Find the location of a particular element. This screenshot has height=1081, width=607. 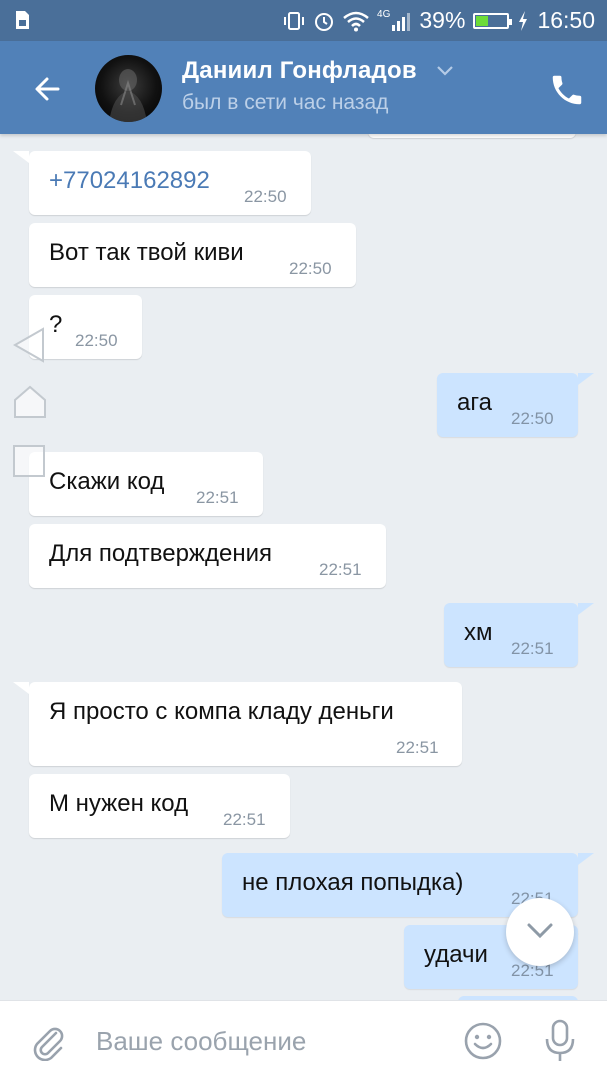

message-text: ага is located at coordinates (474, 402).